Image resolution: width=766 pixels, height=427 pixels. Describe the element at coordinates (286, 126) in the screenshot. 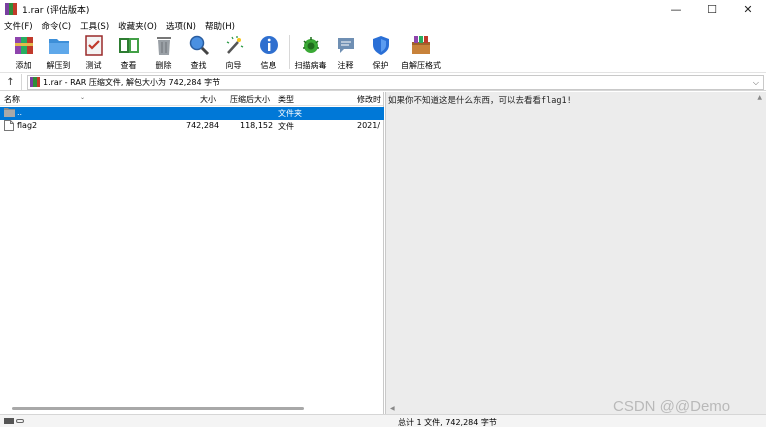

I see `file-type: 文件` at that location.